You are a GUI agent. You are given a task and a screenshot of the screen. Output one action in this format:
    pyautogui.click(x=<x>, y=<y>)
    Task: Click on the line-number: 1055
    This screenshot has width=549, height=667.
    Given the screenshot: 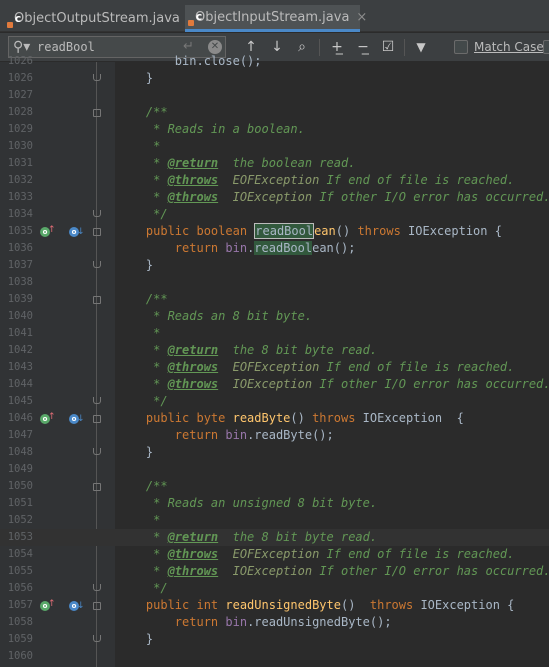 What is the action you would take?
    pyautogui.click(x=16, y=571)
    